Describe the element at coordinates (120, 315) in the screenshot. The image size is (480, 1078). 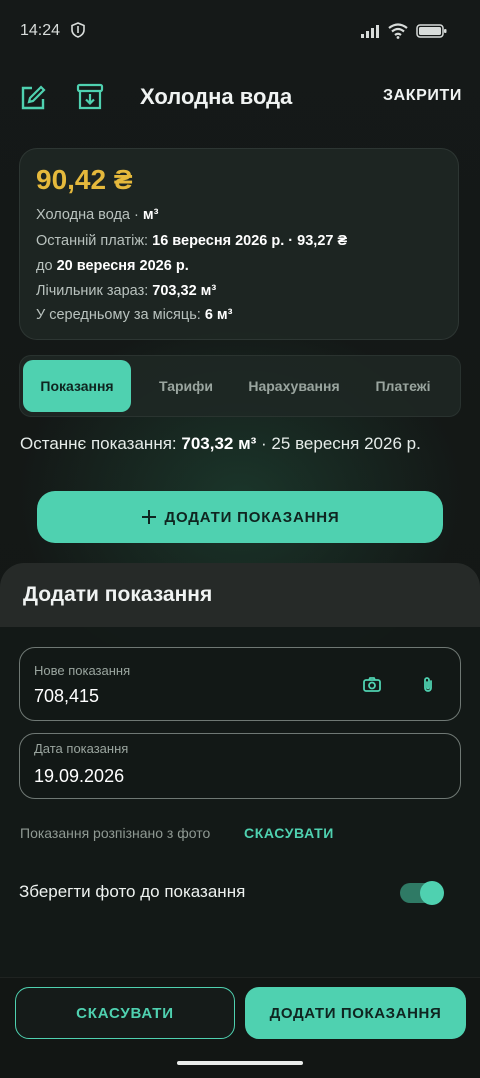
I see `average-label: У середньому за місяць:` at that location.